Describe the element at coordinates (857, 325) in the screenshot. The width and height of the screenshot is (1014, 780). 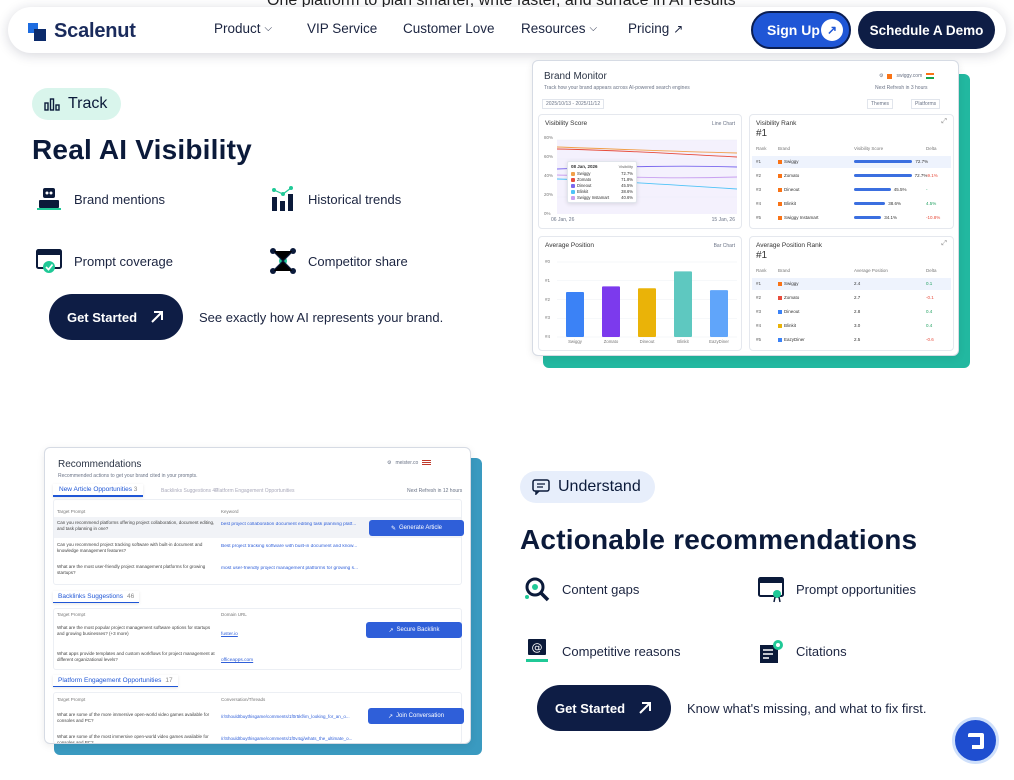
I see `position-cell: 3.0` at that location.